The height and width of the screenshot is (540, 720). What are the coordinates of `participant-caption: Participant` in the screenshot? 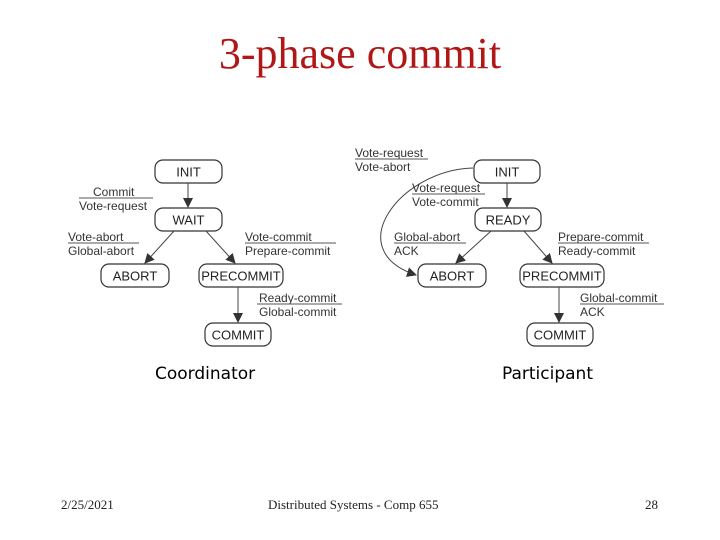 It's located at (548, 374).